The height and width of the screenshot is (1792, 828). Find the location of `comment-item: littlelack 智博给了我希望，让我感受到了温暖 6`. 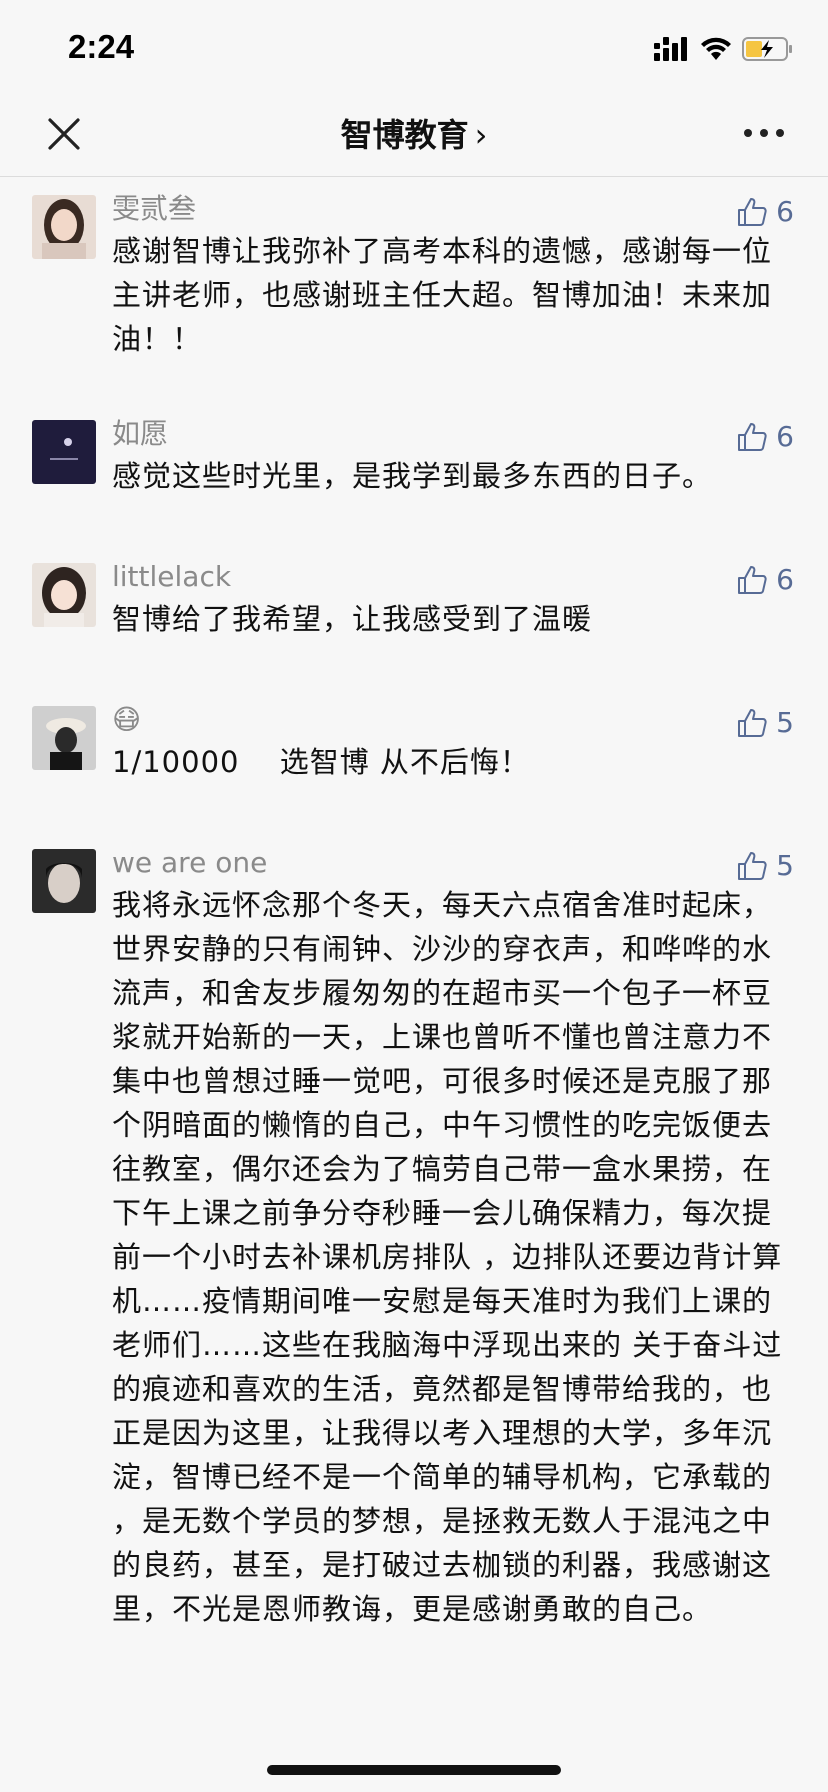

comment-item: littlelack 智博给了我希望，让我感受到了温暖 6 is located at coordinates (414, 616).